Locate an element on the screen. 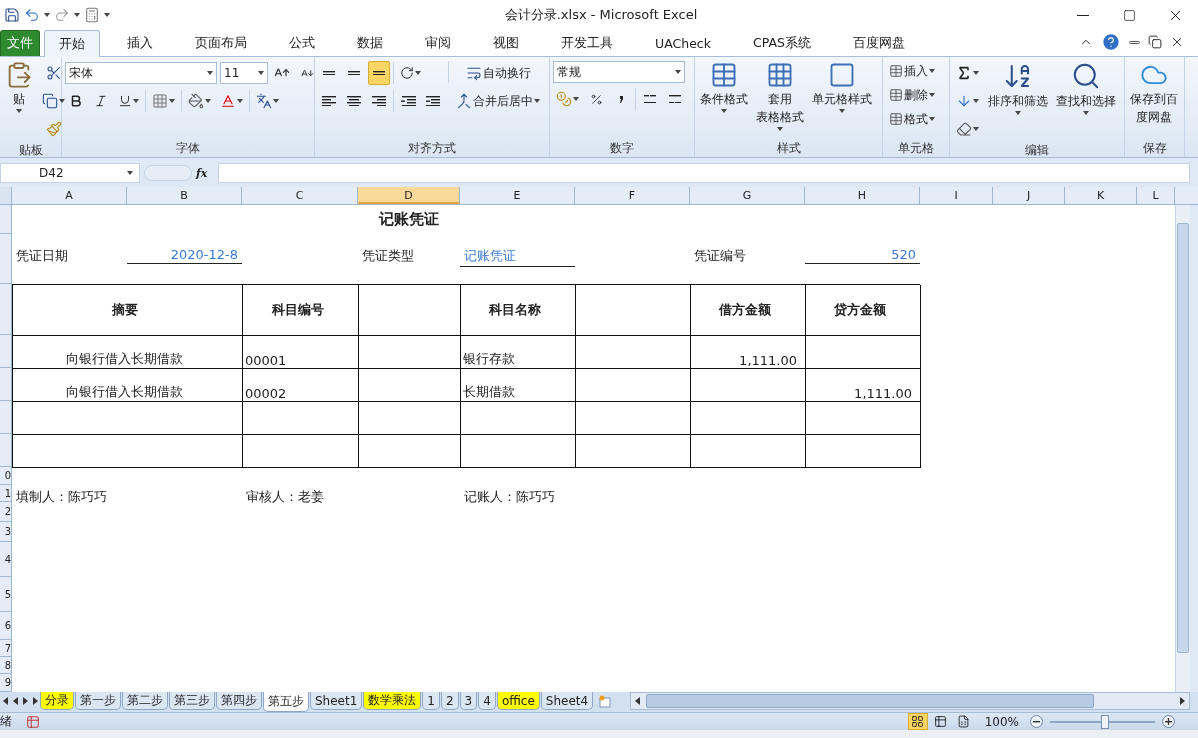  table-cell: 00001 is located at coordinates (301, 352).